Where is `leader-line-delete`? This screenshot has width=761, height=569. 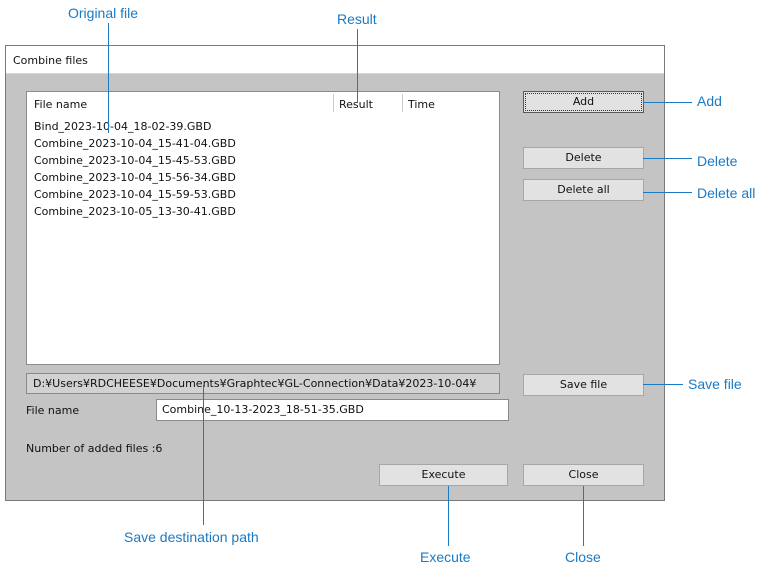 leader-line-delete is located at coordinates (667, 158).